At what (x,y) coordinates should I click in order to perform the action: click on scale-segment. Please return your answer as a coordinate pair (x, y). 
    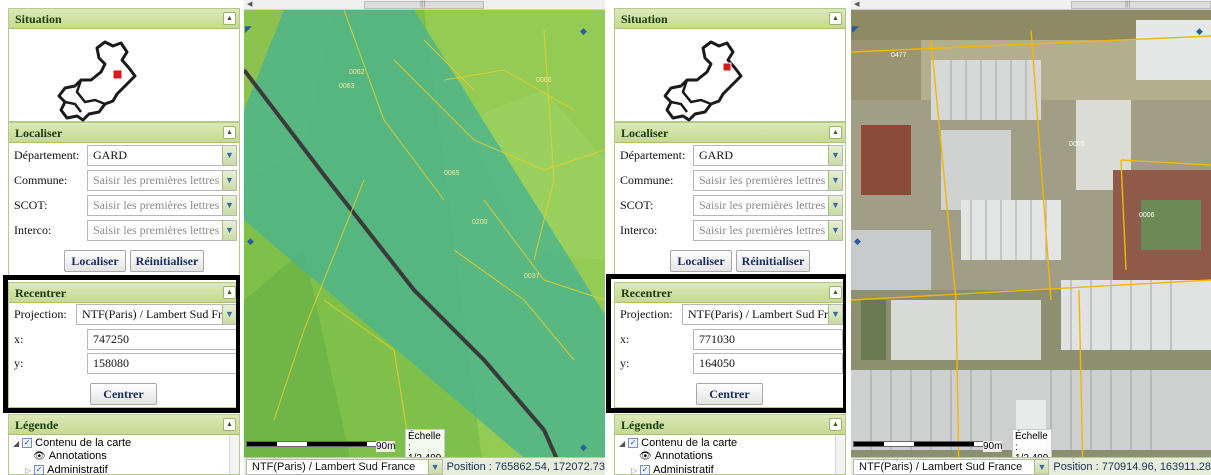
    Looking at the image, I should click on (944, 444).